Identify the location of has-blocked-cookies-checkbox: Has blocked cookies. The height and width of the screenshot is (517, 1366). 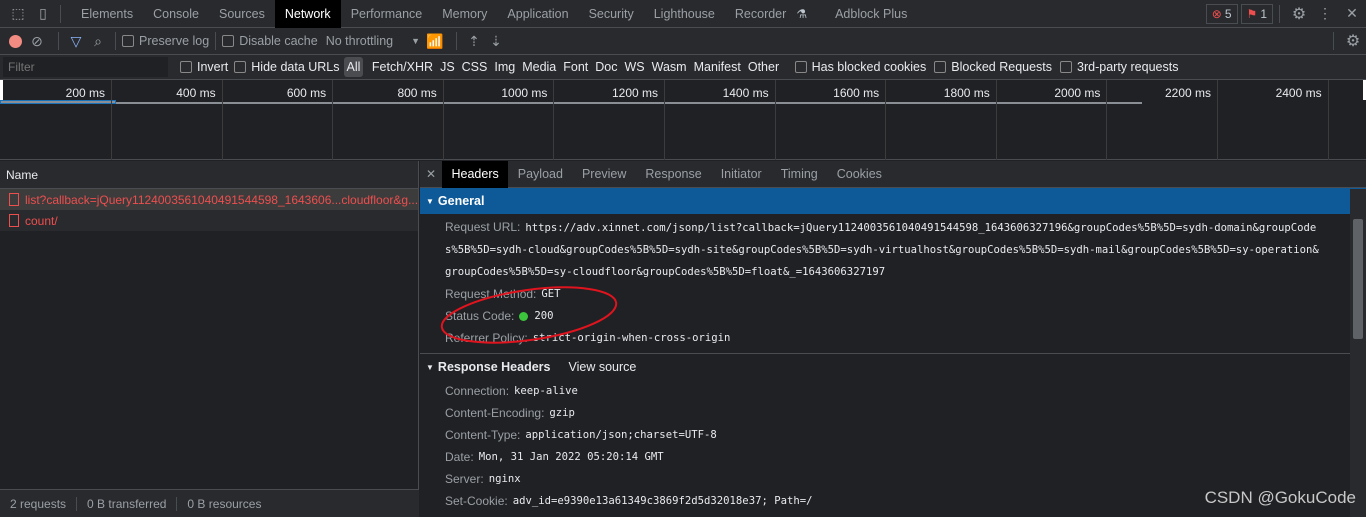
(860, 67).